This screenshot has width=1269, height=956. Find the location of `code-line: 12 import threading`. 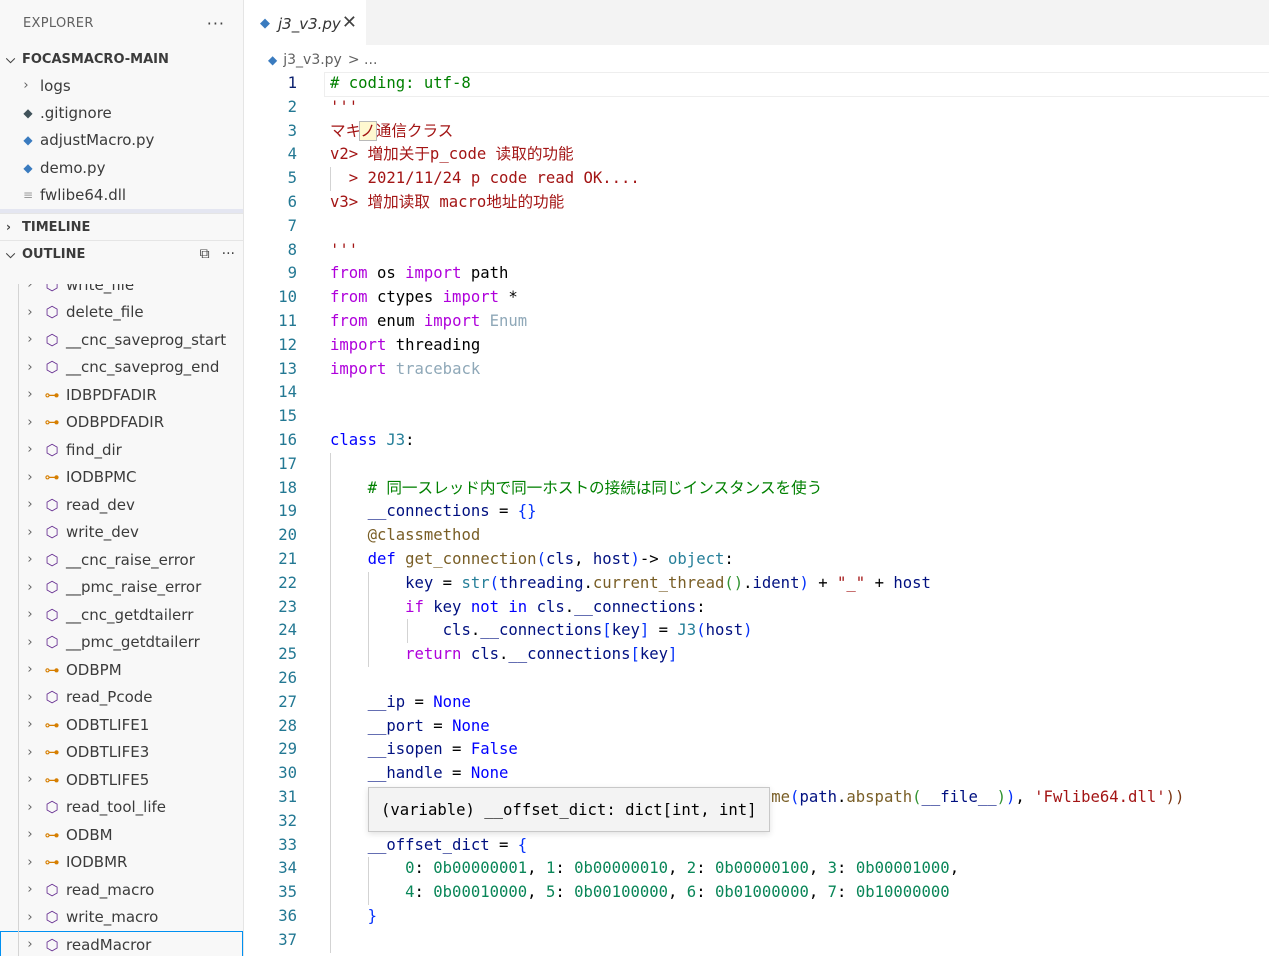

code-line: 12 import threading is located at coordinates (756, 346).